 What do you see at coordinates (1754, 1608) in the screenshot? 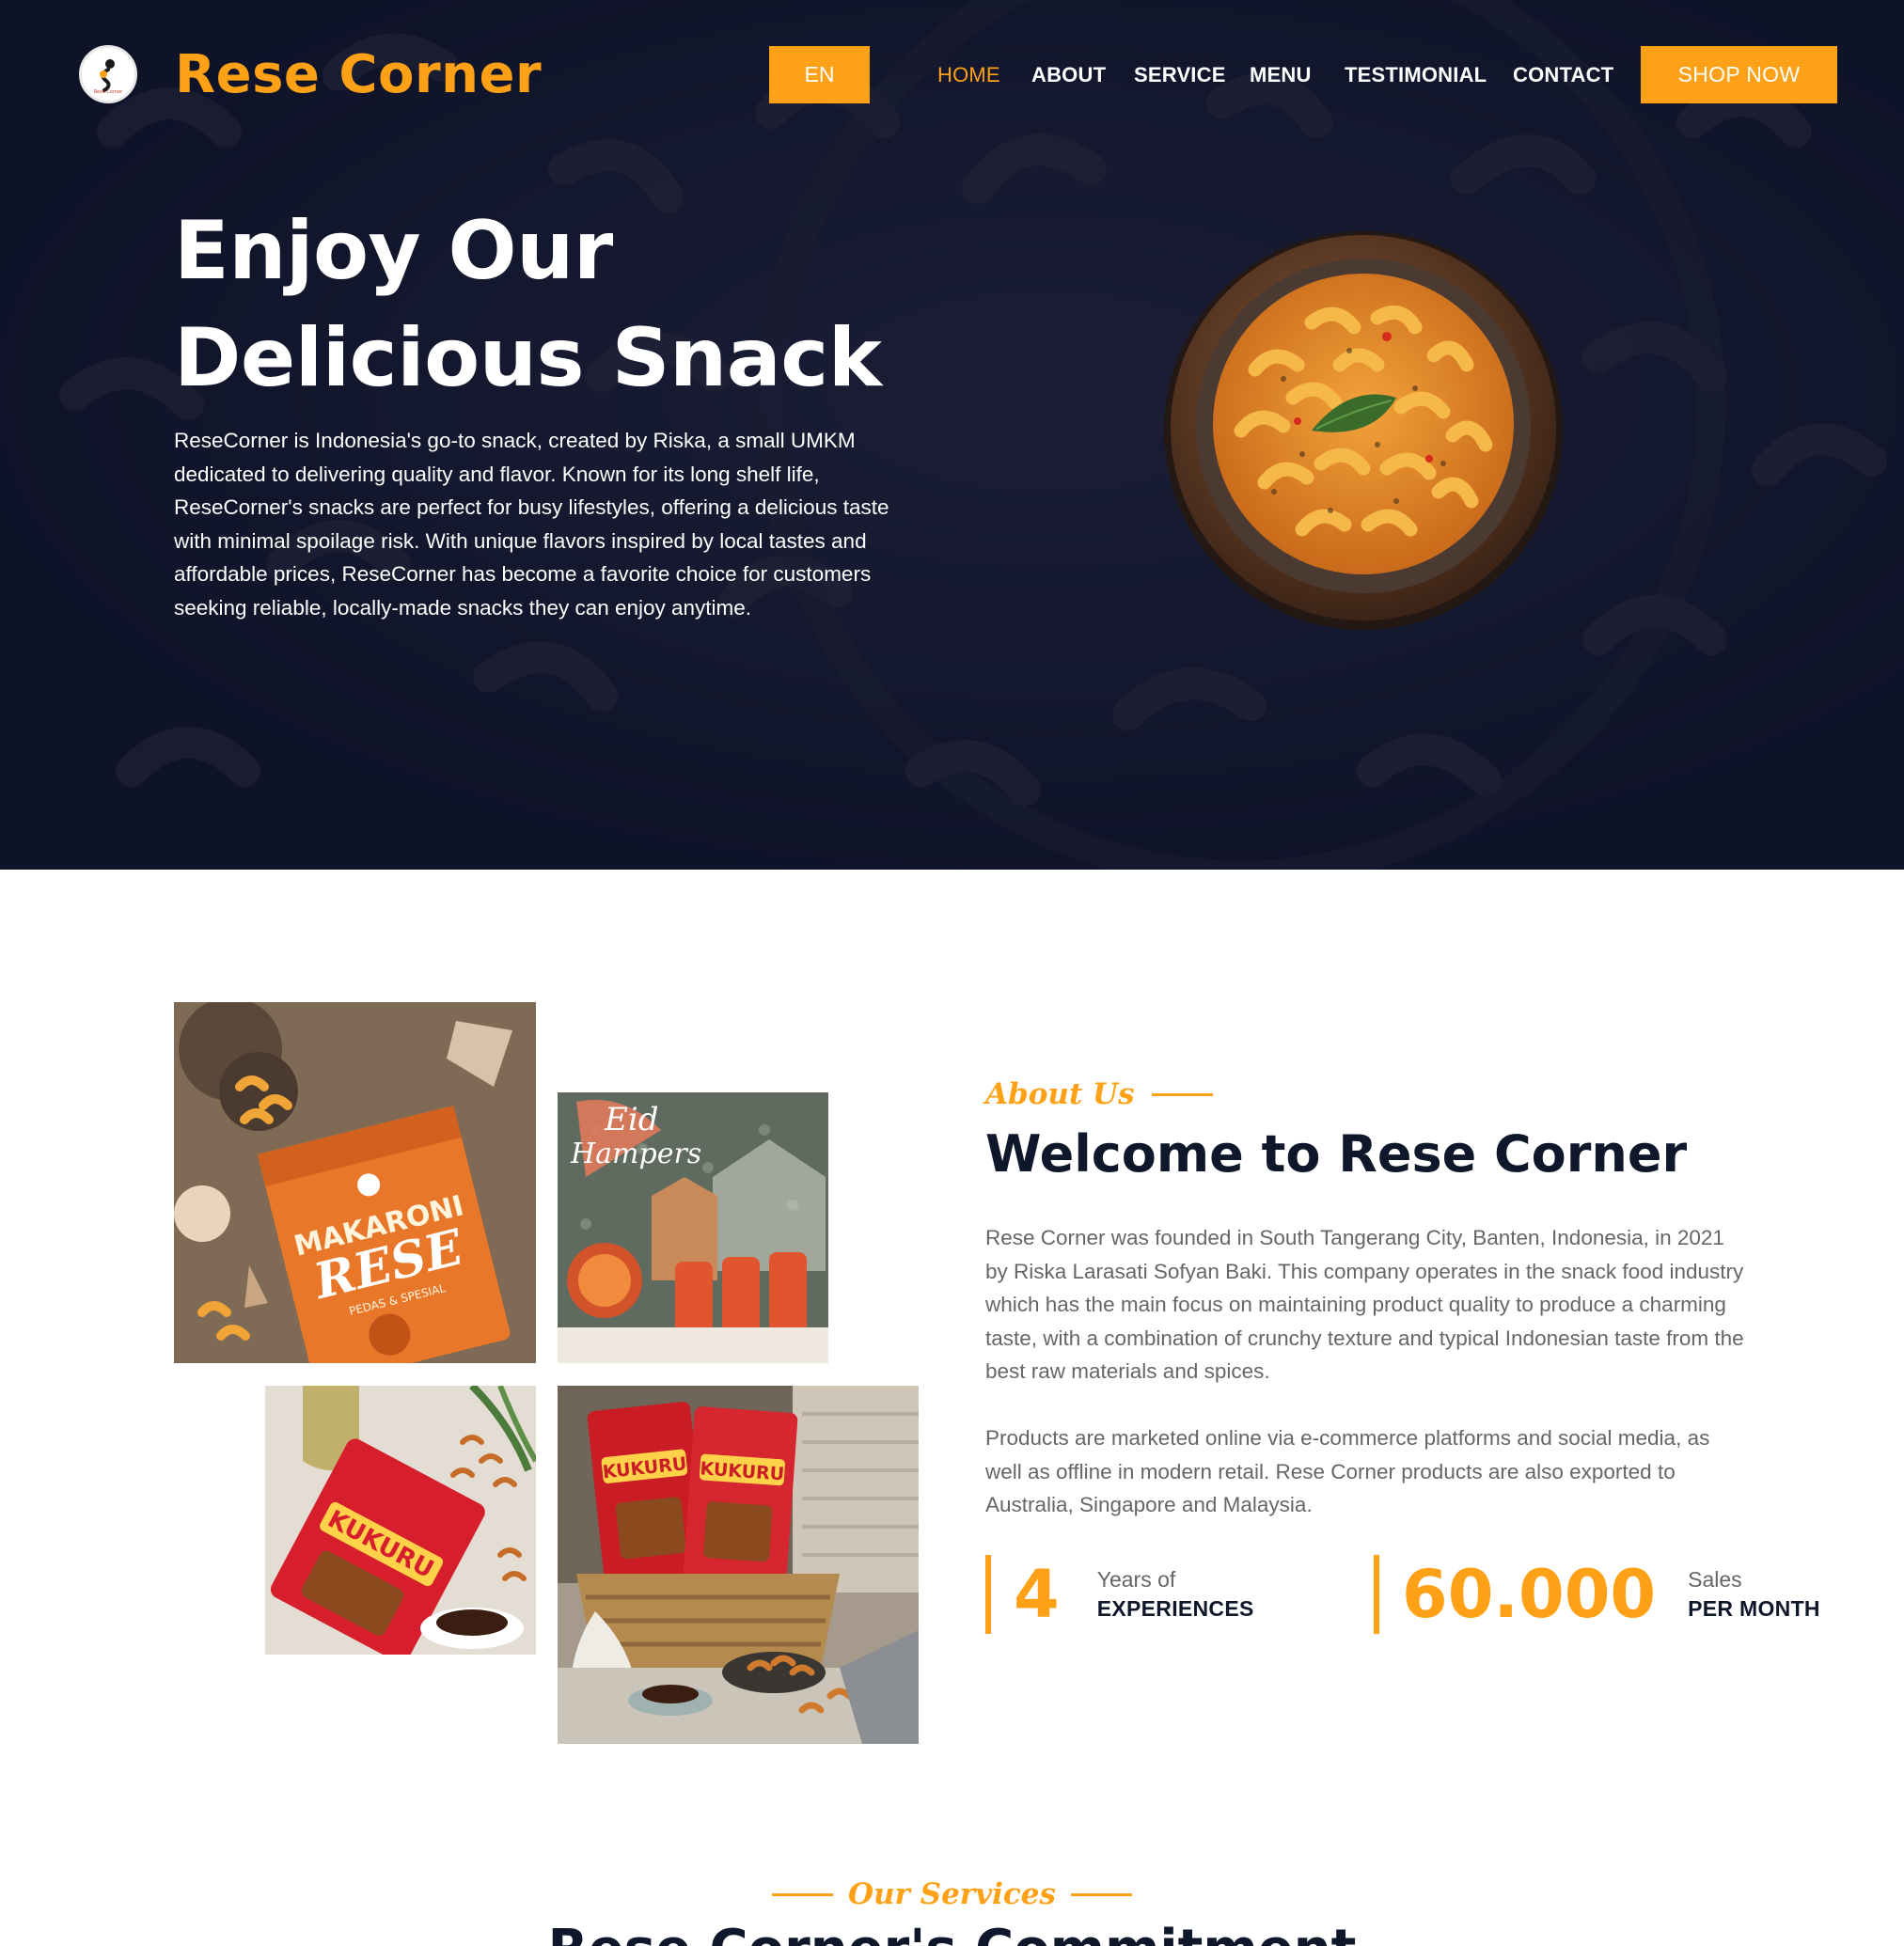
I see `stat-sales-label-bottom: PER MONTH` at bounding box center [1754, 1608].